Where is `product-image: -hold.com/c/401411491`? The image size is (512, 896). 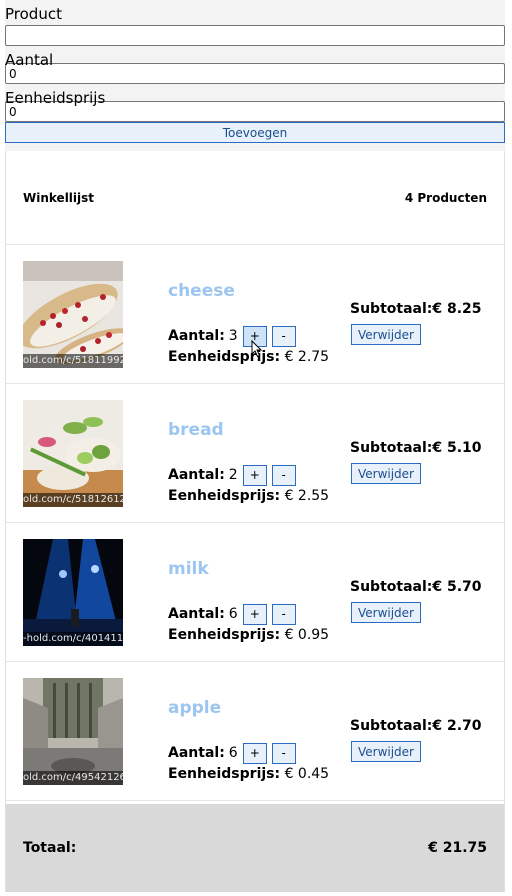
product-image: -hold.com/c/401411491 is located at coordinates (73, 592).